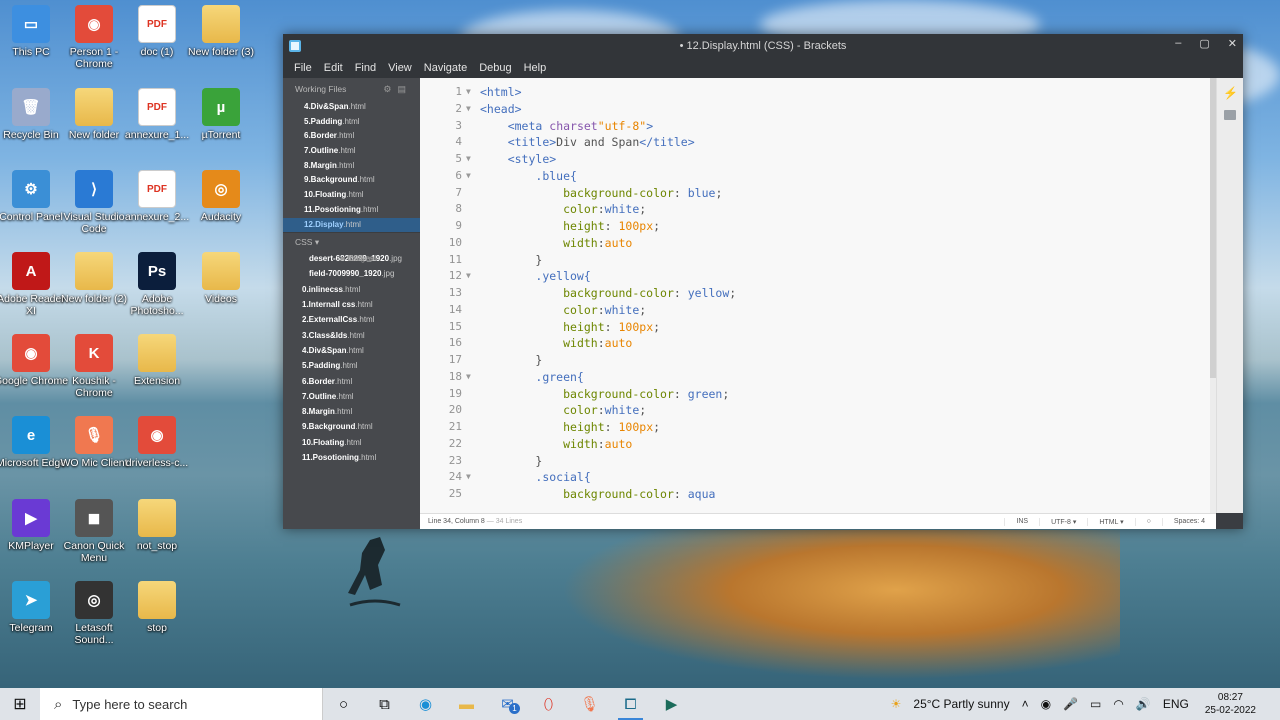 Image resolution: width=1280 pixels, height=720 pixels. I want to click on project-dropdown: CSS ▾, so click(351, 241).